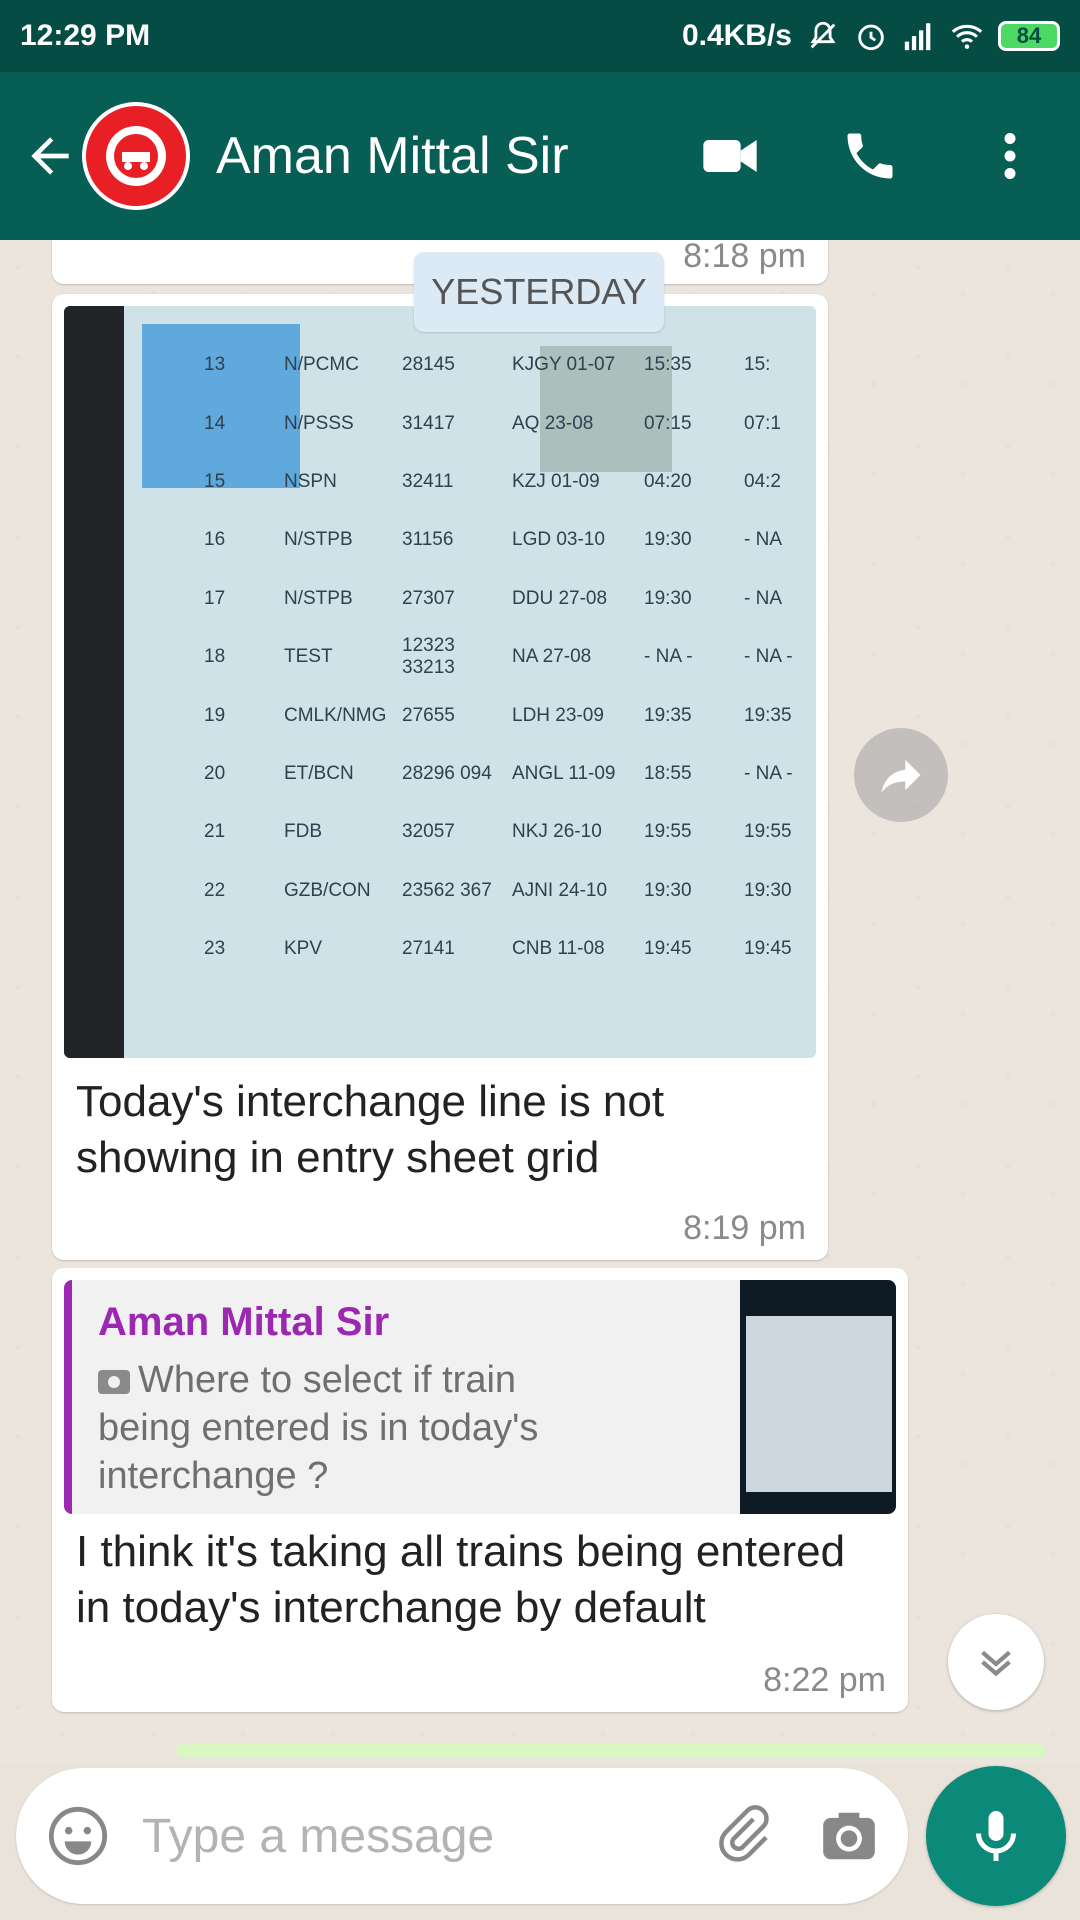 The height and width of the screenshot is (1920, 1080). I want to click on emoji-icon, so click(78, 1836).